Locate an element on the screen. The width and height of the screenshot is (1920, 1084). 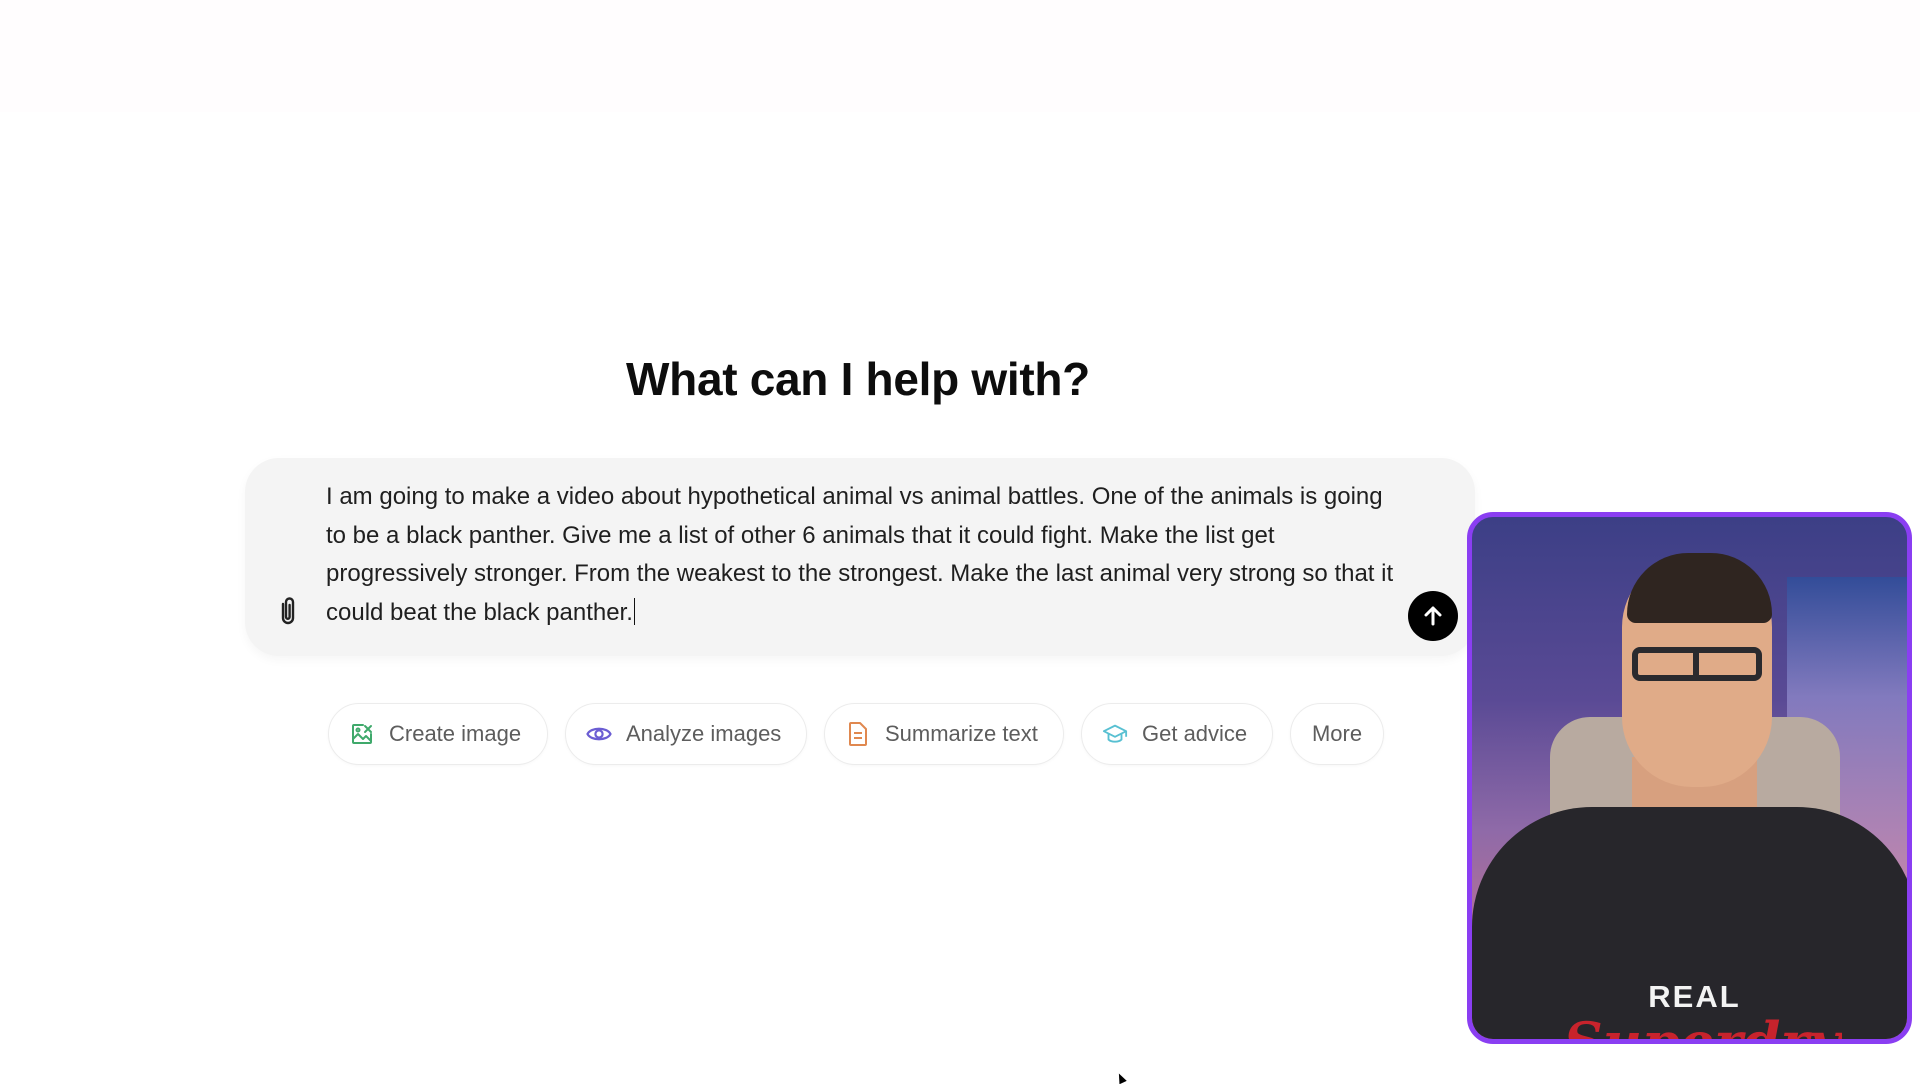
webcam-person-hair is located at coordinates (1699, 588).